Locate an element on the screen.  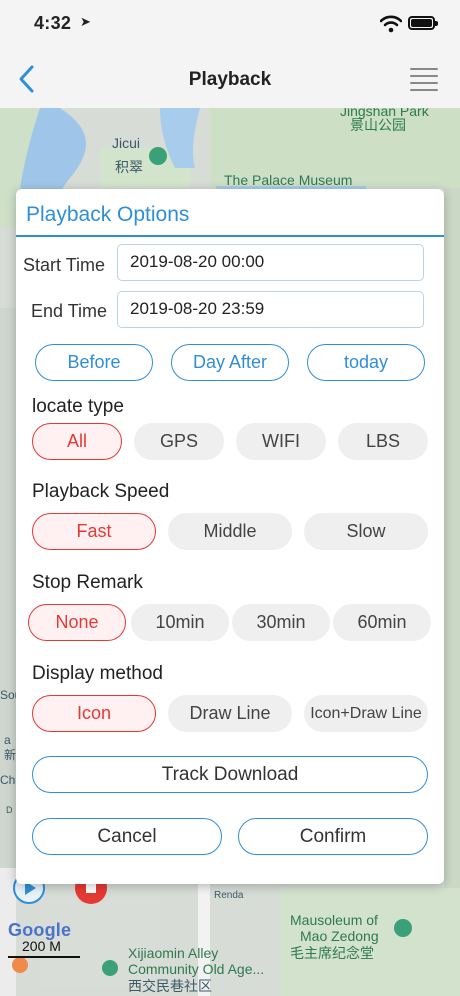
location-arrow-icon: ➤ is located at coordinates (85, 21).